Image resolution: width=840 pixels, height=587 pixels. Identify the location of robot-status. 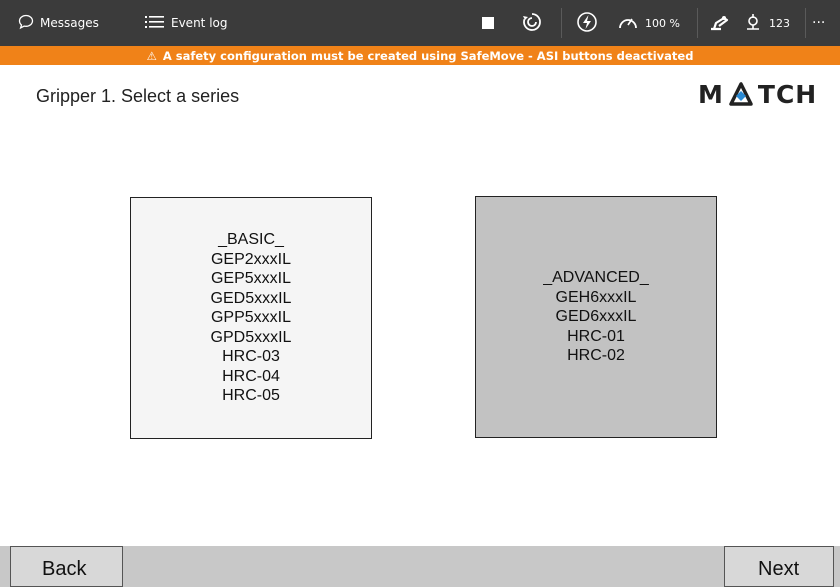
(719, 23).